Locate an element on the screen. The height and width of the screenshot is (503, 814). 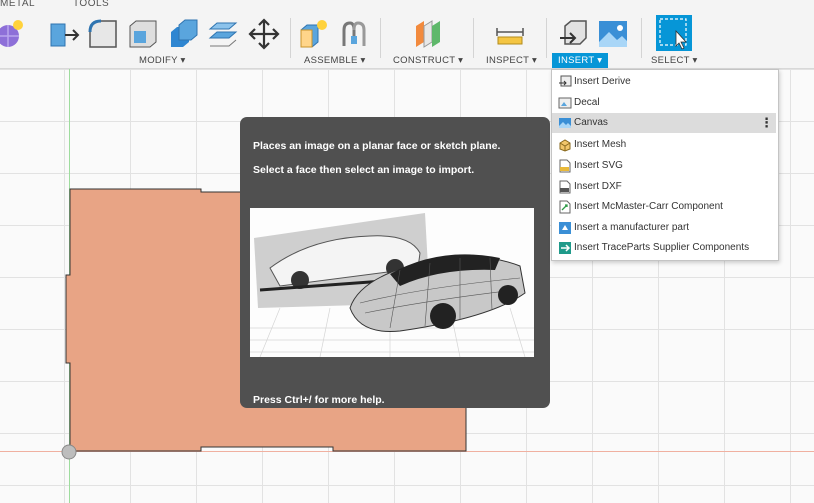
assemble-menu: ASSEMBLE ▾ is located at coordinates (335, 60).